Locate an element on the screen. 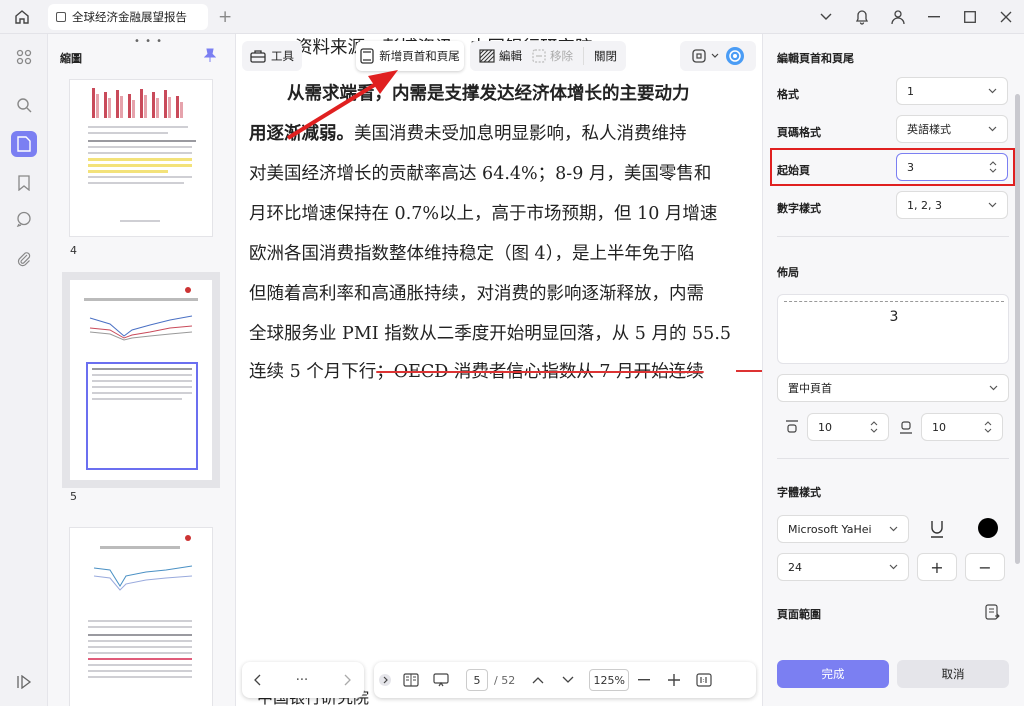  ai-tools-group is located at coordinates (718, 56).